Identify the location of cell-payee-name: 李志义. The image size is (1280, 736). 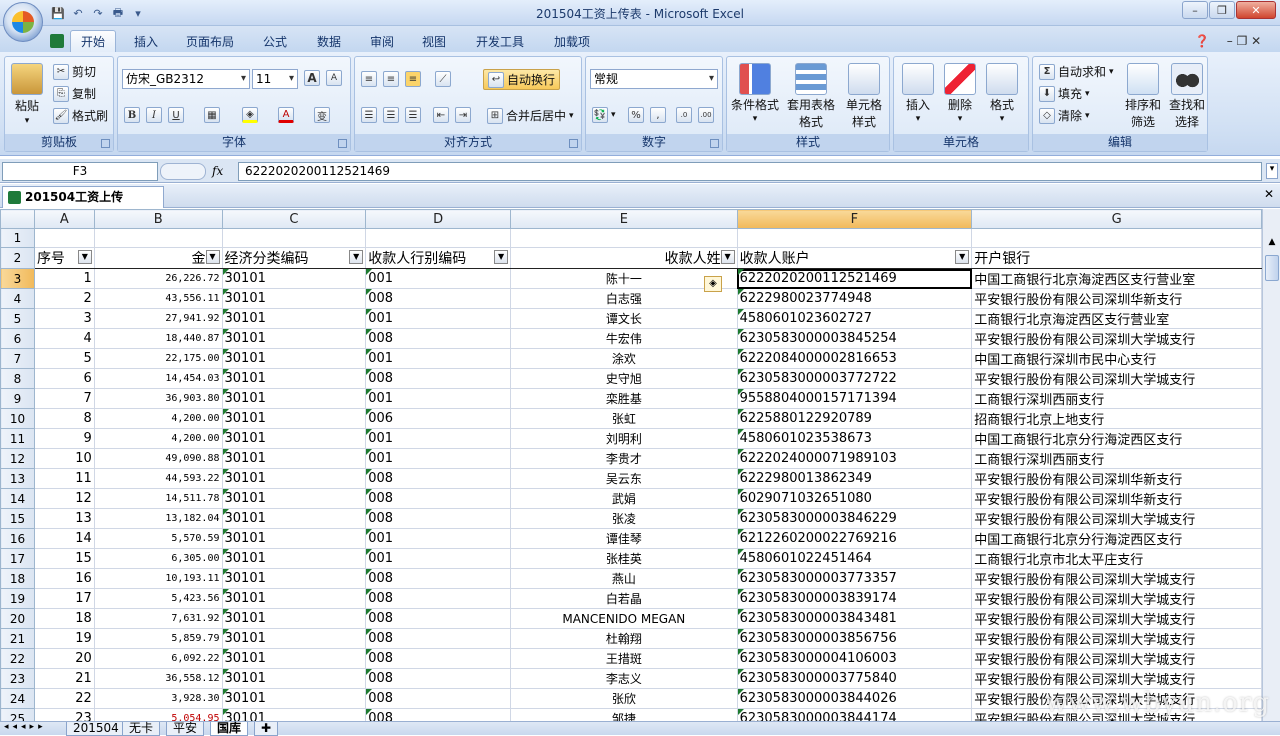
(624, 678).